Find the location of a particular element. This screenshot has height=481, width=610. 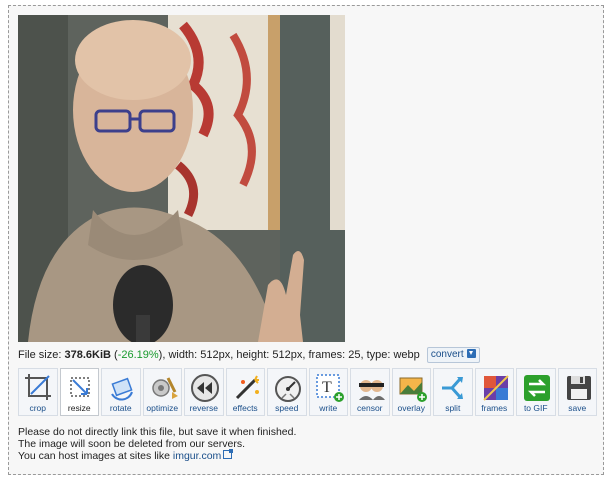

tool-label: split is located at coordinates (453, 408).